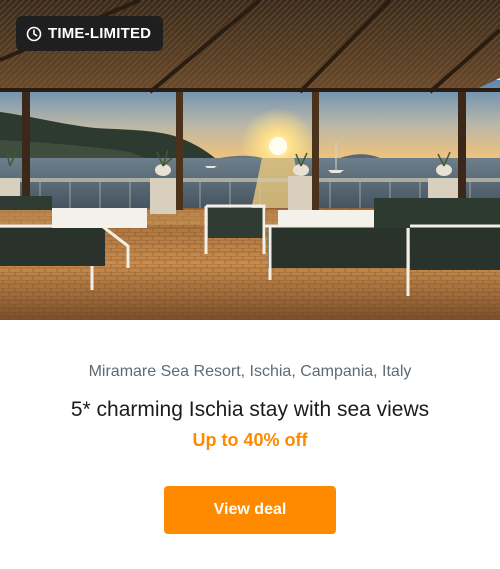 Image resolution: width=500 pixels, height=569 pixels. I want to click on deal-title: 5* charming Ischia stay with sea views, so click(250, 410).